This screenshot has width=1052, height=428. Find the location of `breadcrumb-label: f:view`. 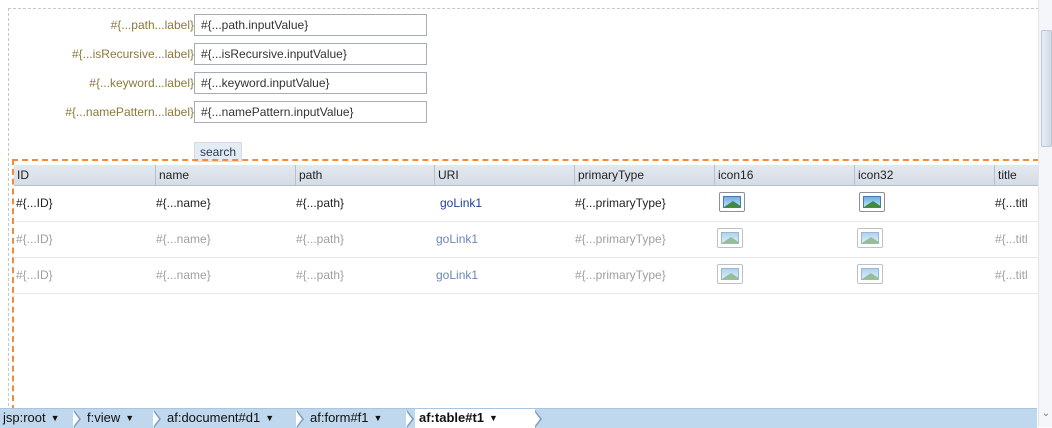

breadcrumb-label: f:view is located at coordinates (104, 417).